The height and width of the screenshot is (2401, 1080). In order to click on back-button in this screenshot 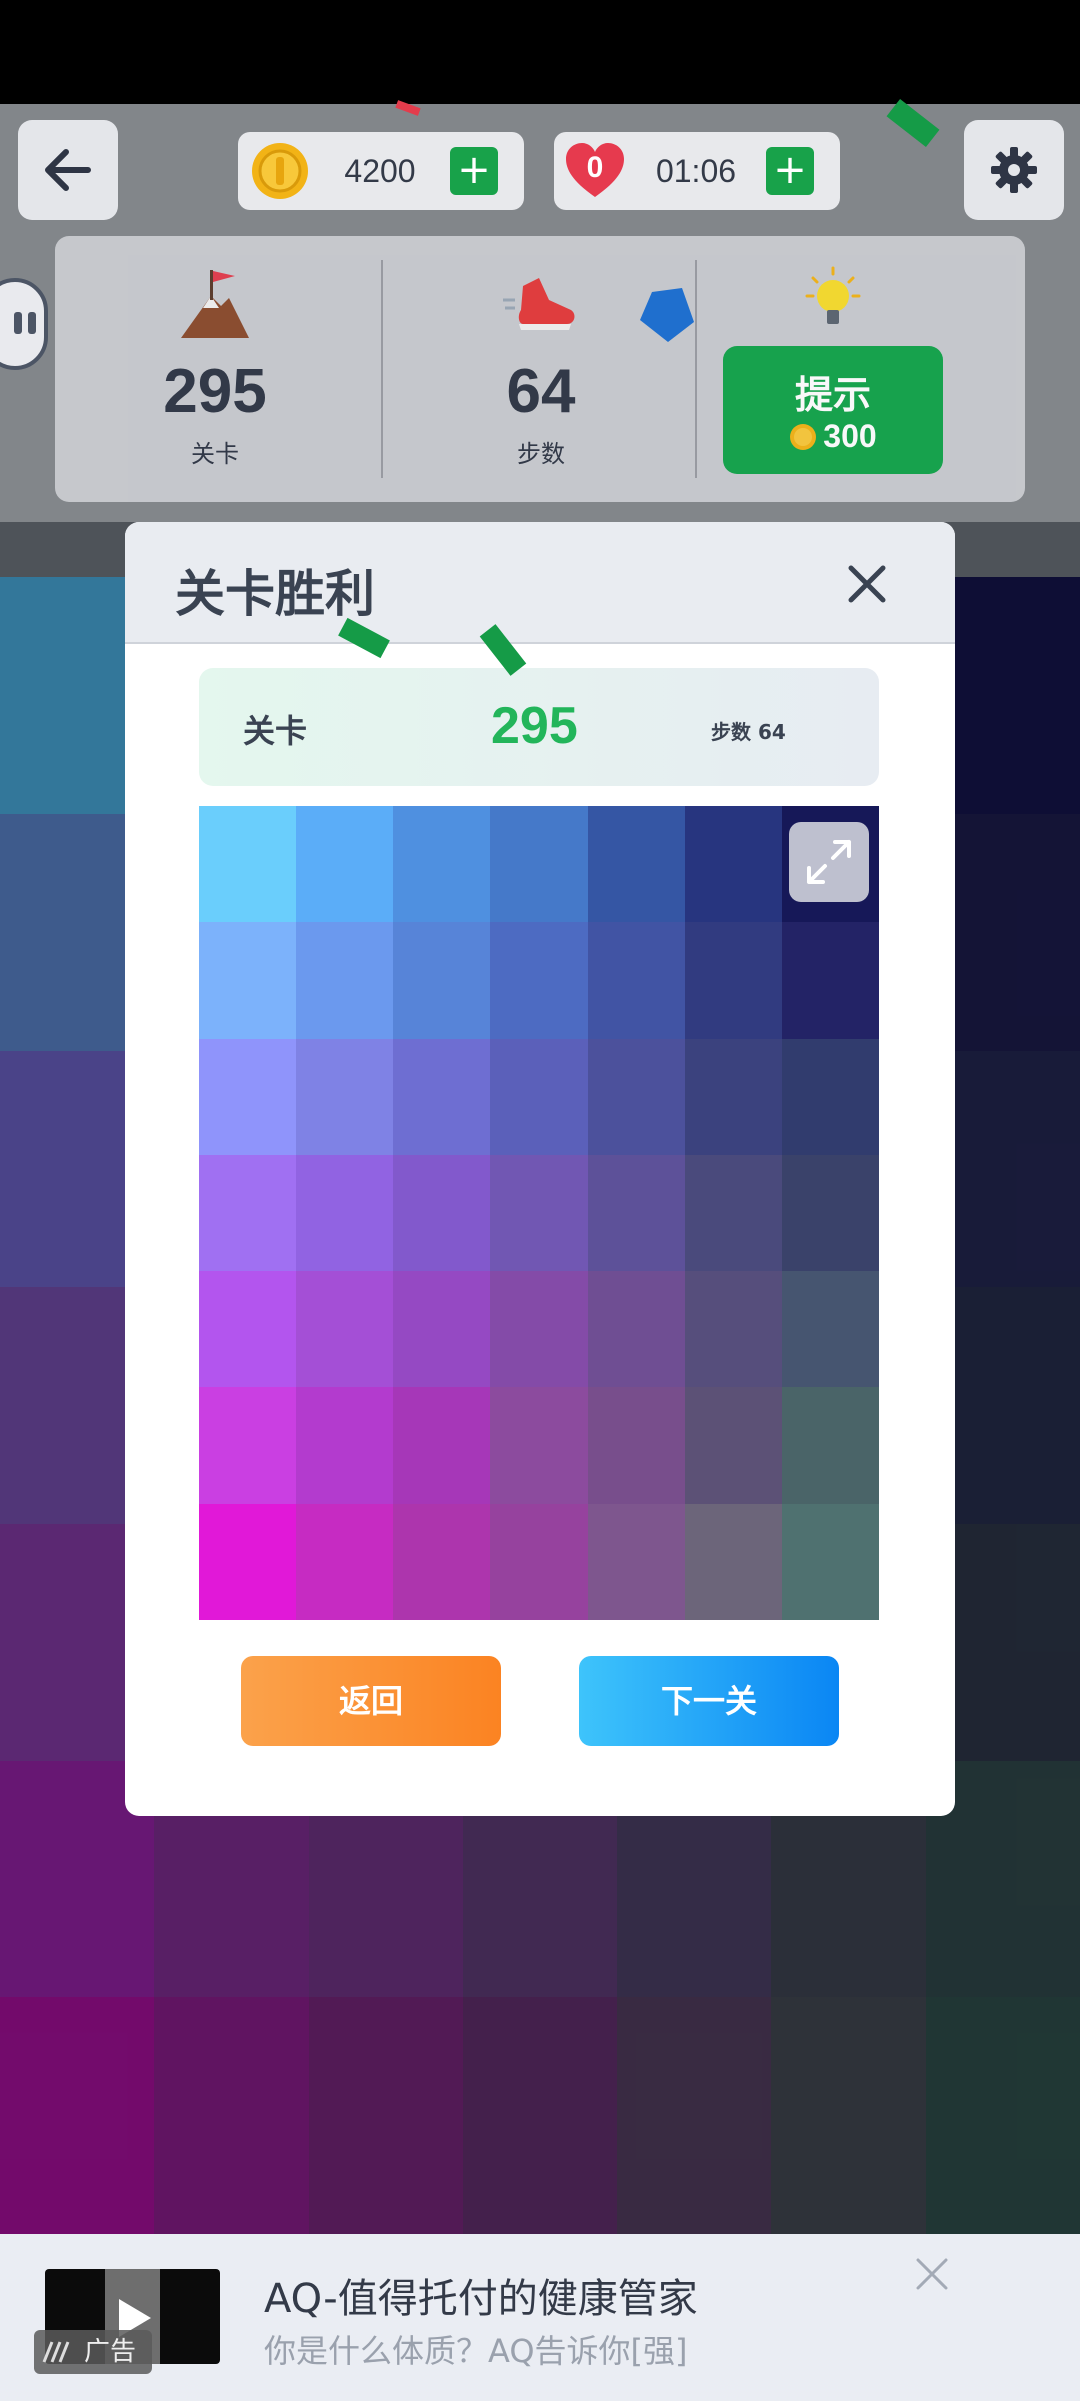, I will do `click(68, 170)`.